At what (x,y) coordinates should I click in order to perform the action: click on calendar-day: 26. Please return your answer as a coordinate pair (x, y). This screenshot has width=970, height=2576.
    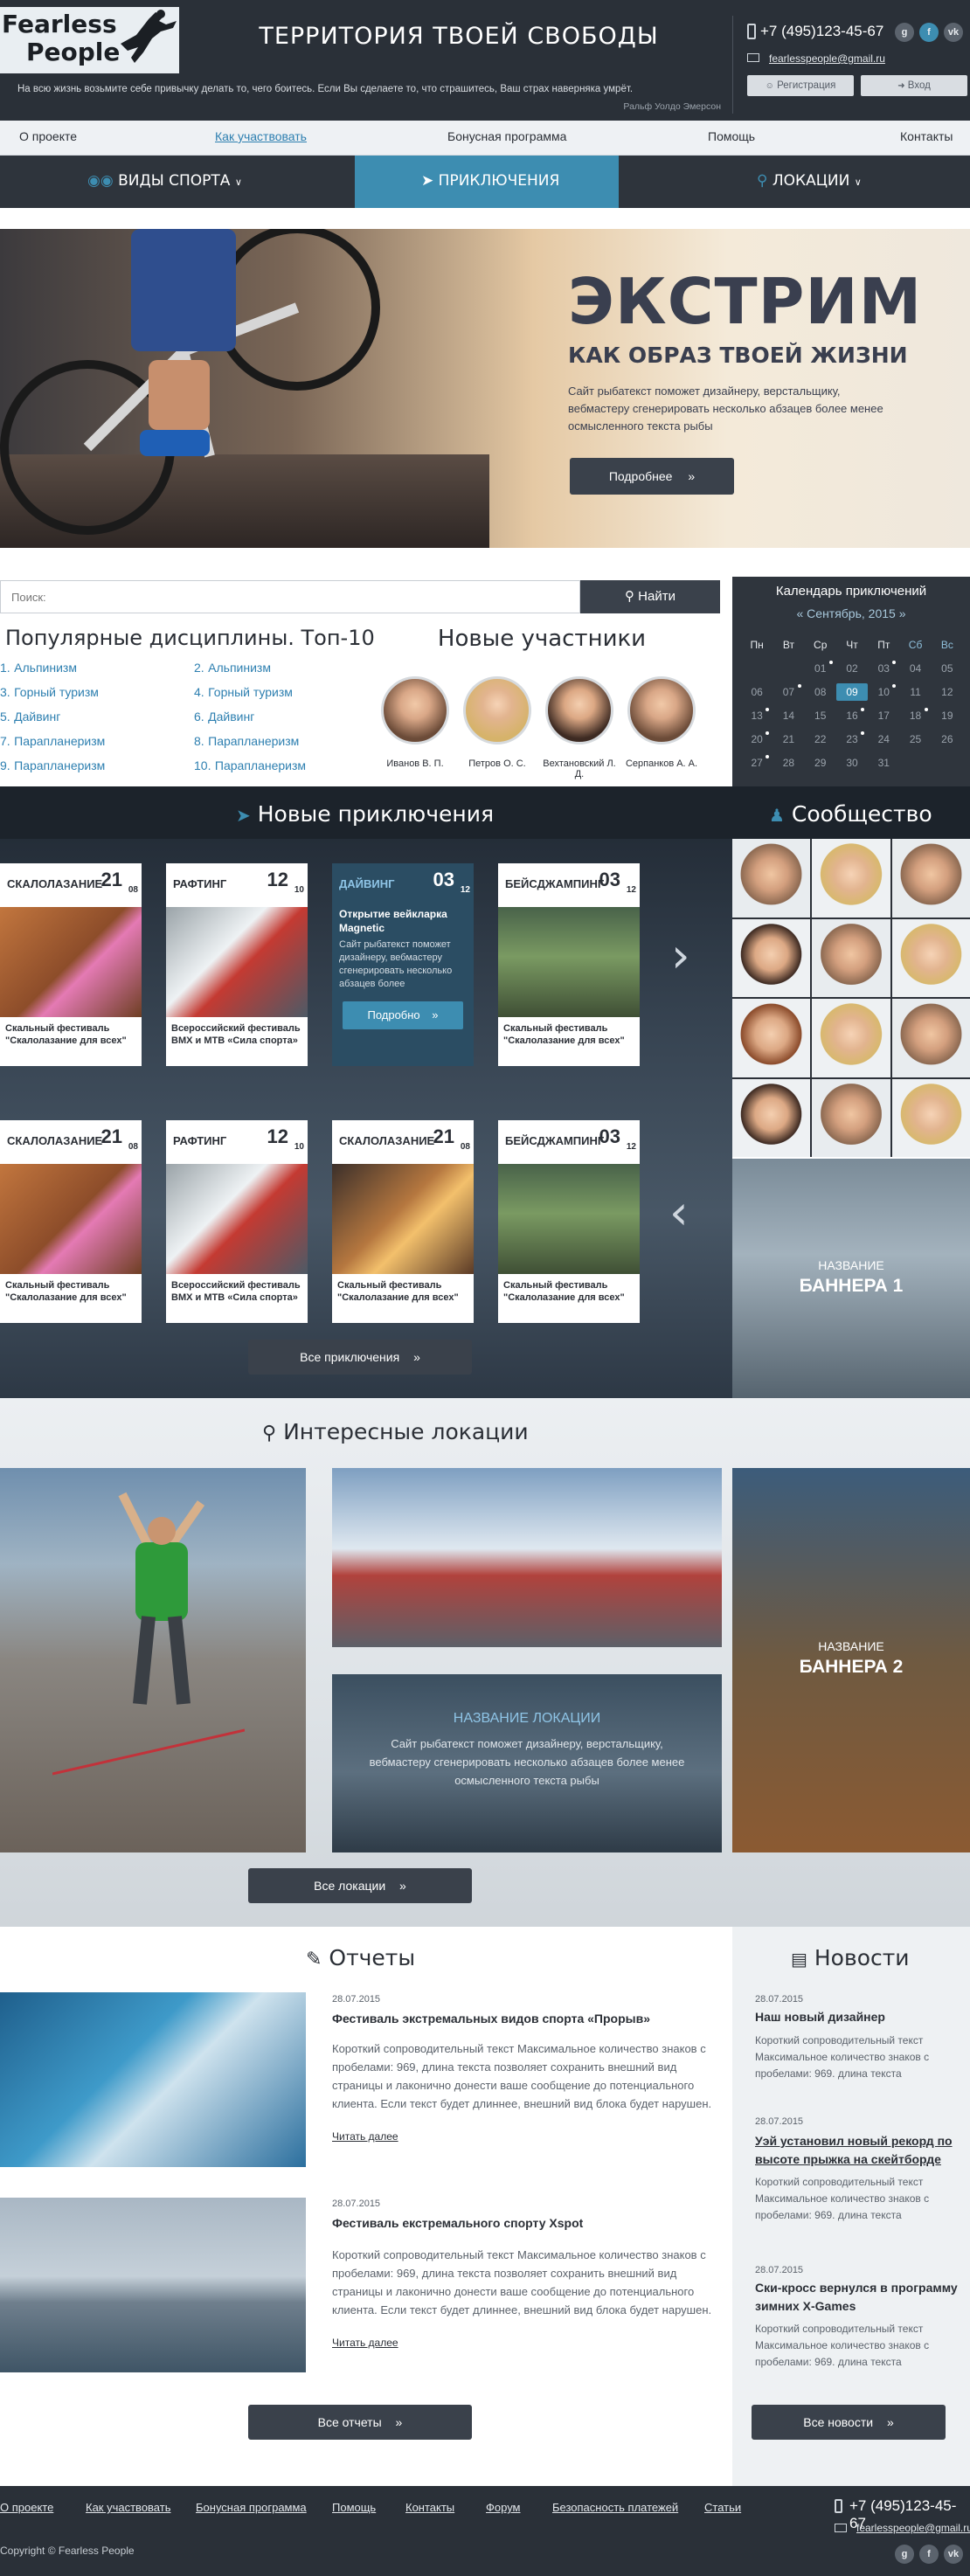
    Looking at the image, I should click on (947, 739).